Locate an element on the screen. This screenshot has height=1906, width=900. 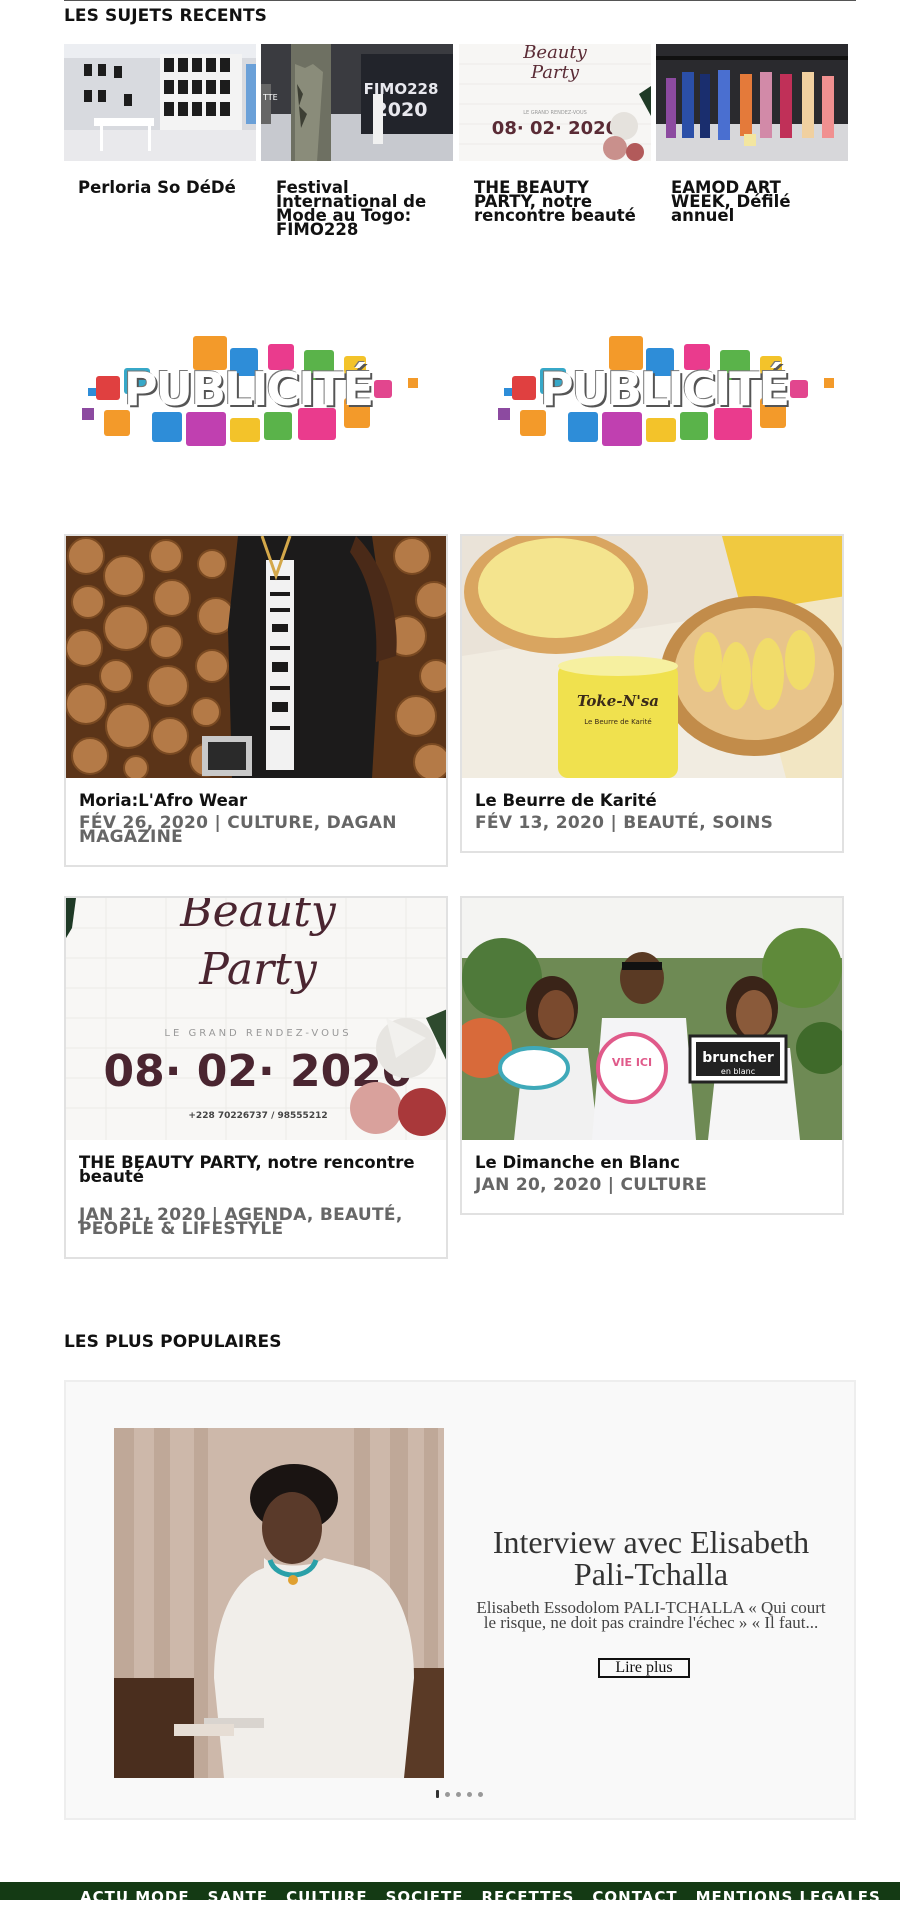
post-image-moria is located at coordinates (256, 657).